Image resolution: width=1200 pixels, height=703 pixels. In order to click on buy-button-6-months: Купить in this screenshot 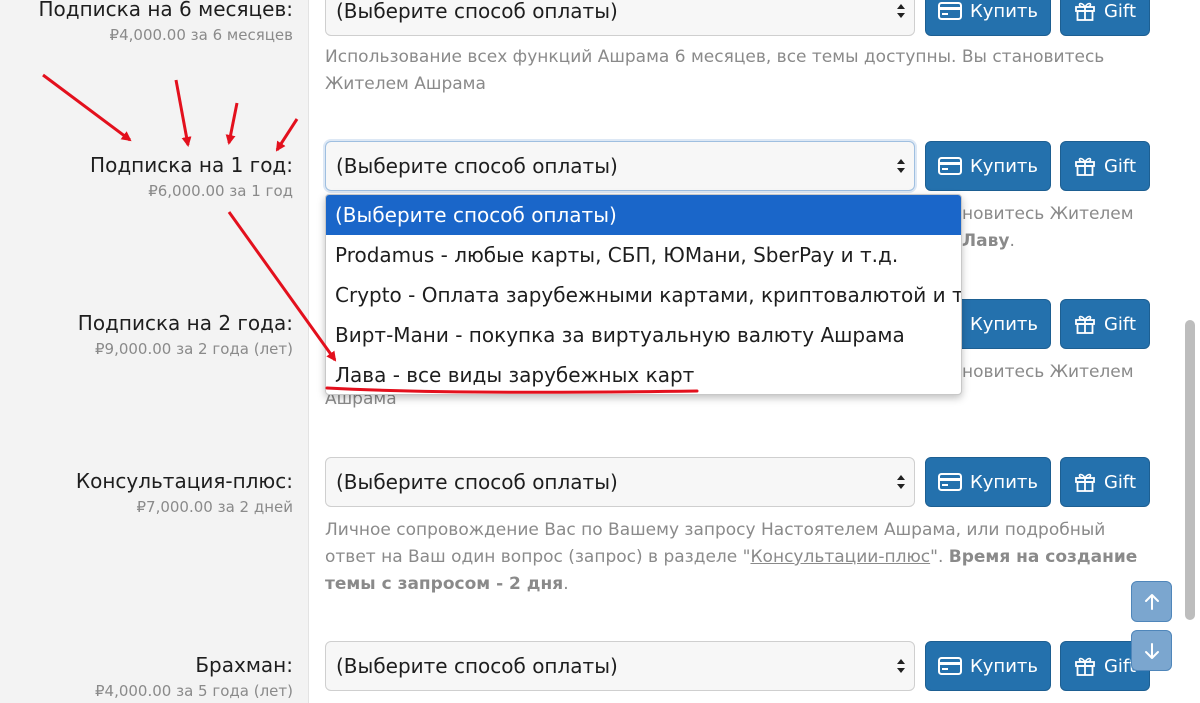, I will do `click(988, 18)`.